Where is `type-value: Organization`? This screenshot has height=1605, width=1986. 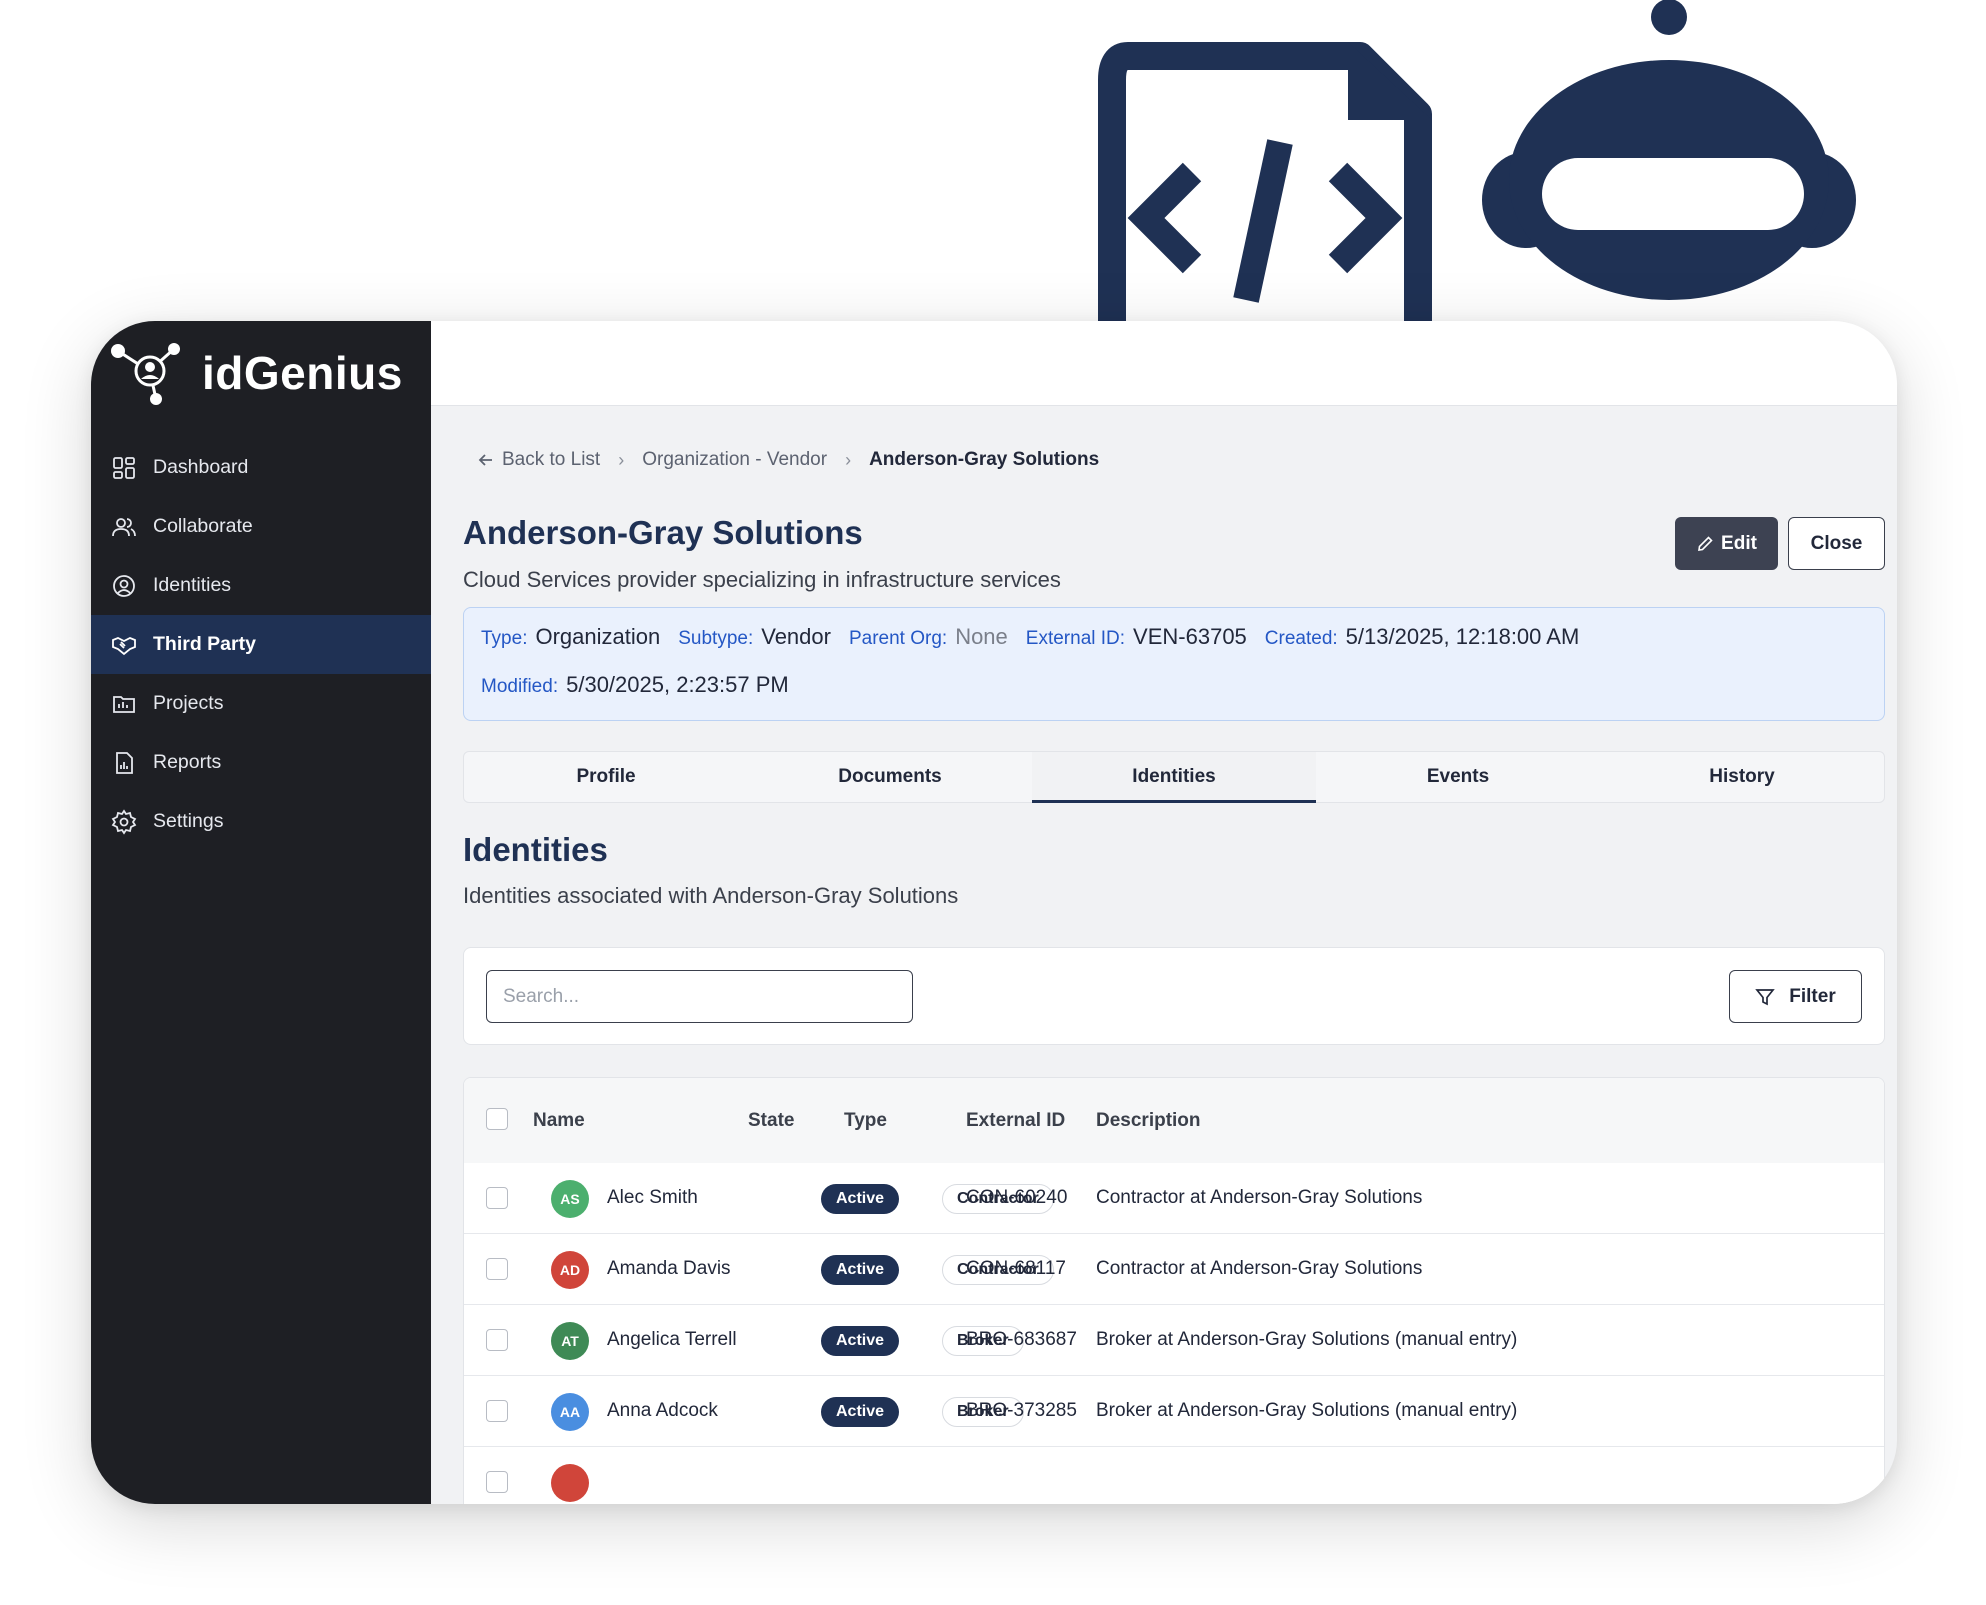 type-value: Organization is located at coordinates (598, 636).